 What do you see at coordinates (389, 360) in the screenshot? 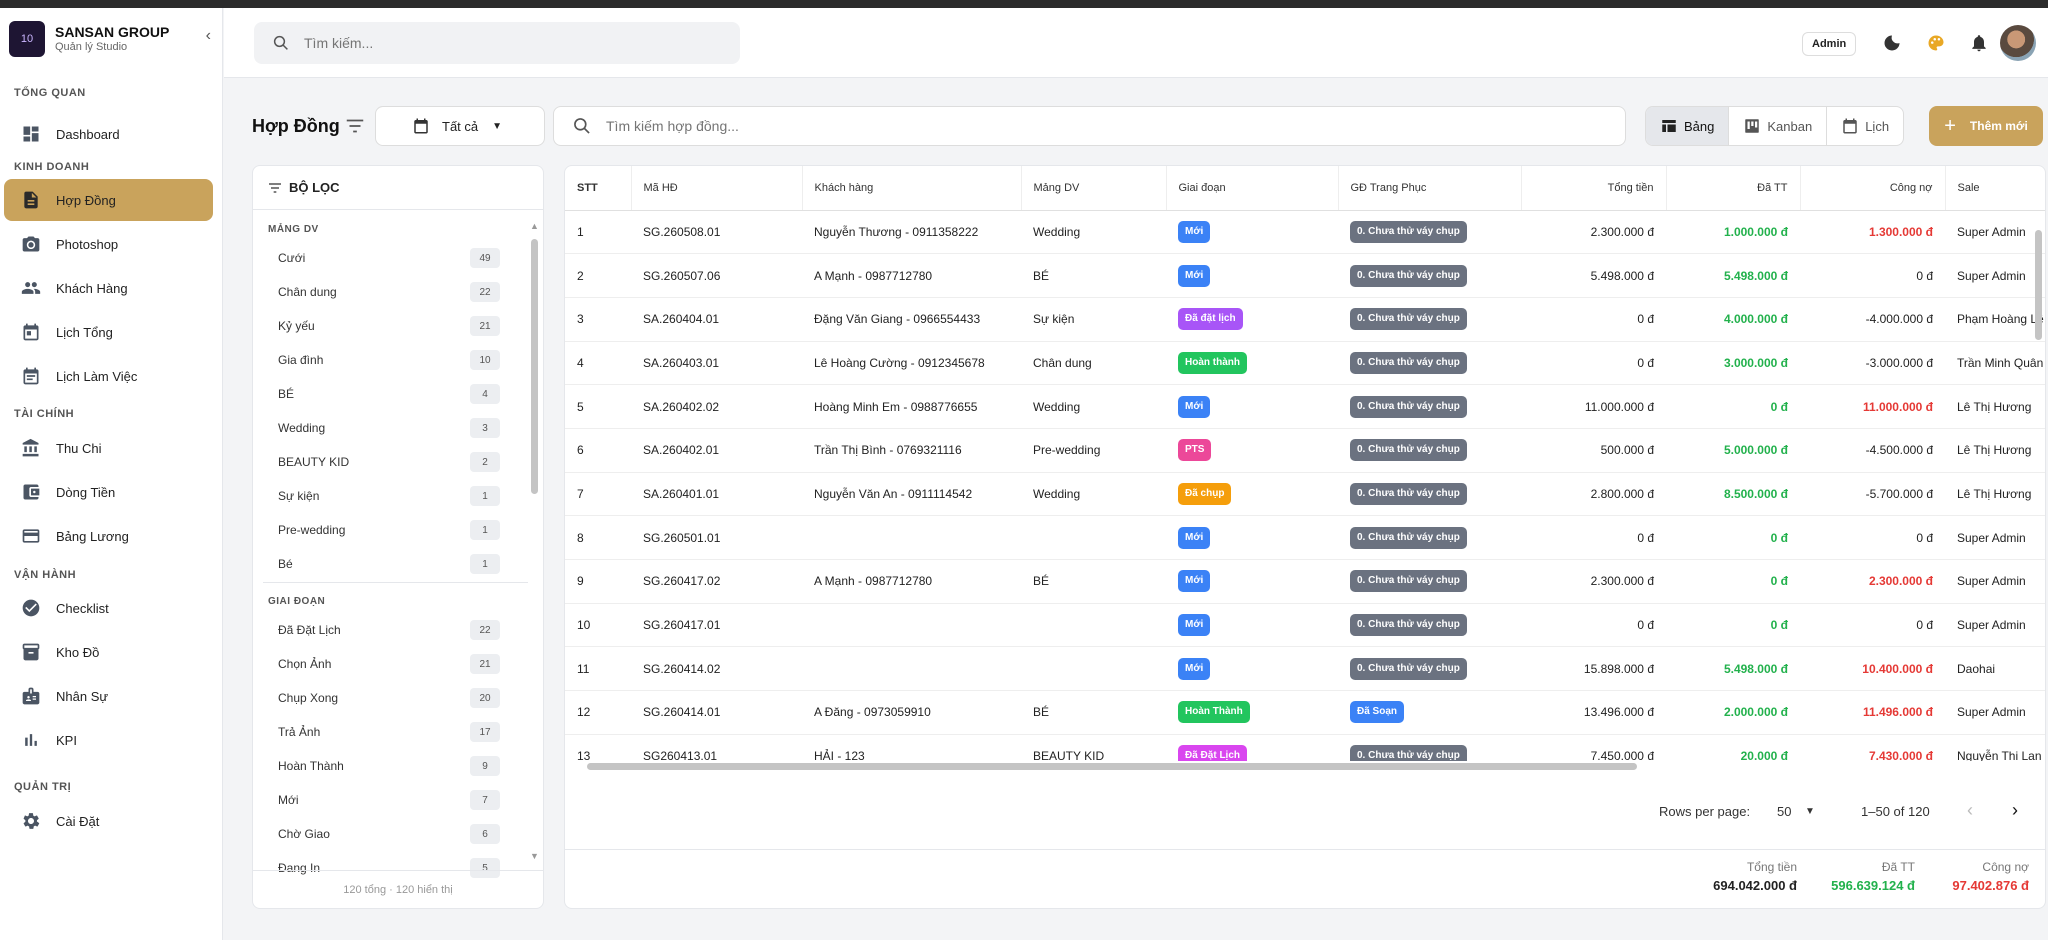
I see `filter-option: Gia đình 10` at bounding box center [389, 360].